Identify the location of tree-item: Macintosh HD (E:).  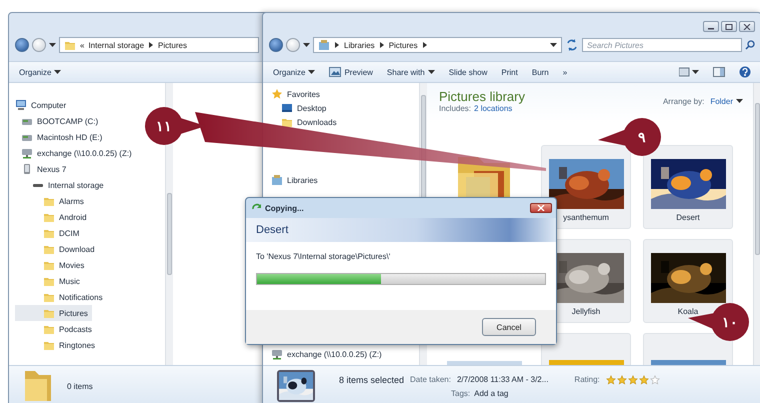
(60, 137).